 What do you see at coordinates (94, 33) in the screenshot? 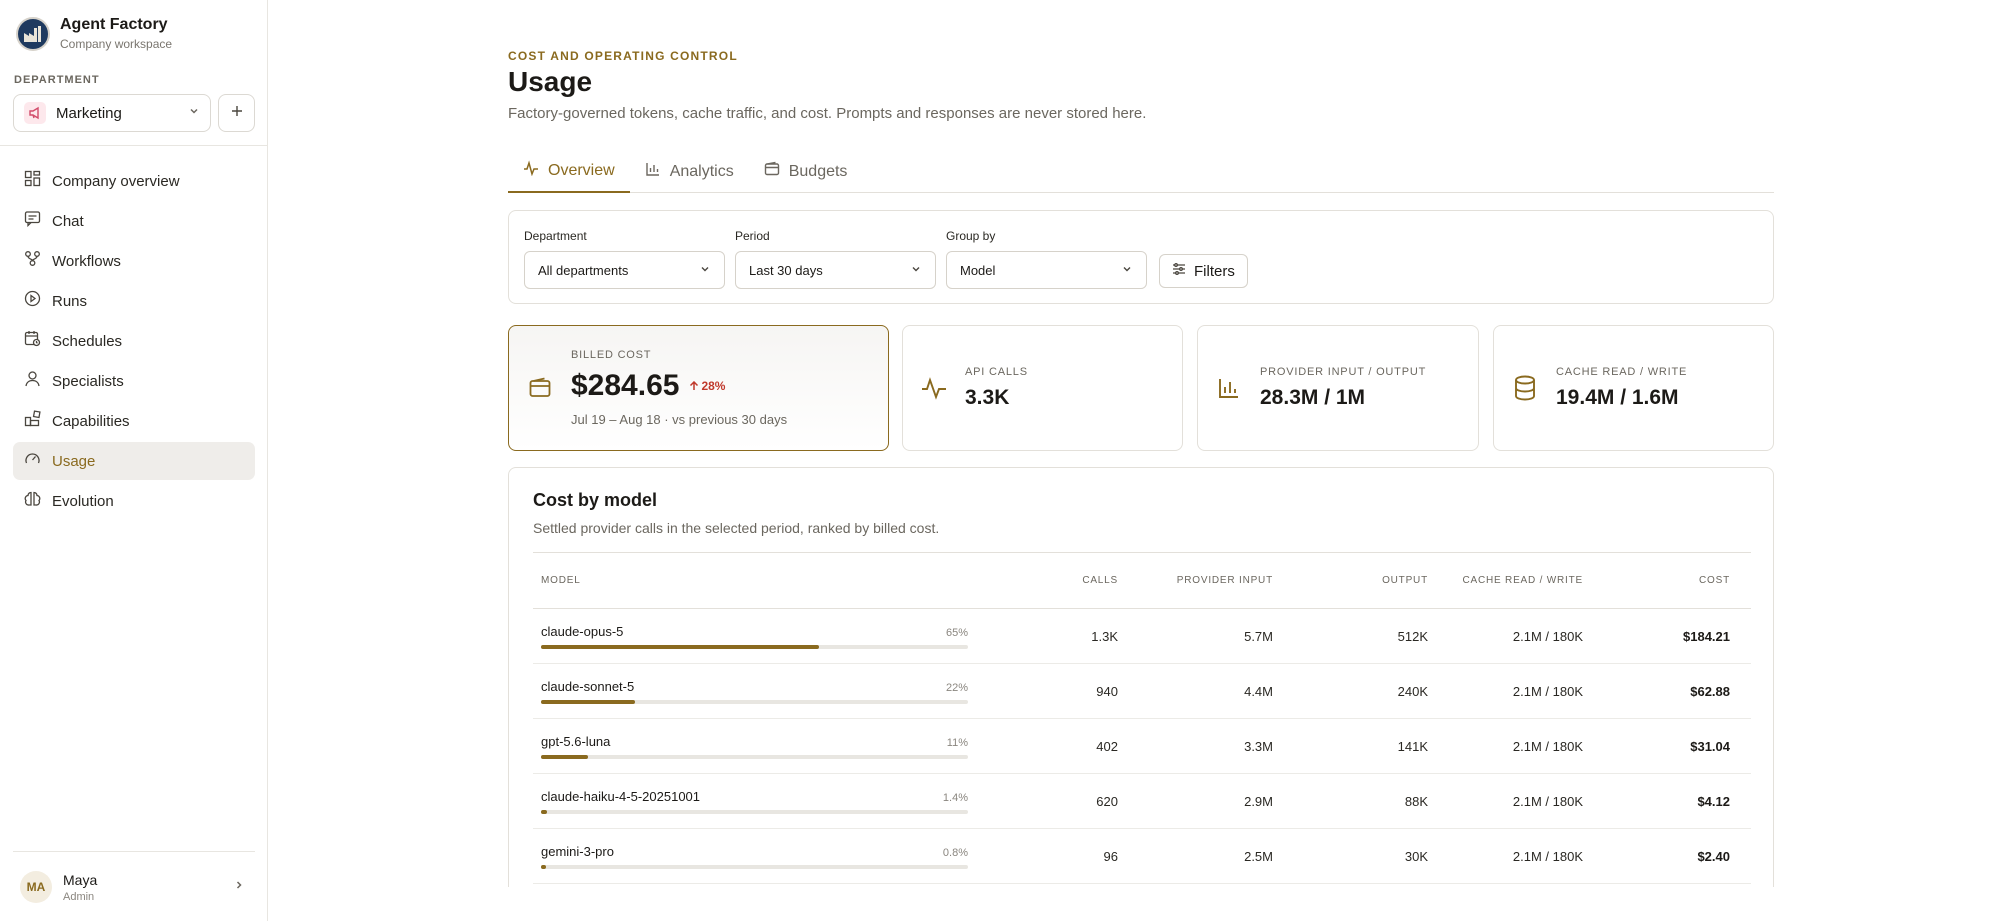
I see `brand: Agent Factory Company workspace` at bounding box center [94, 33].